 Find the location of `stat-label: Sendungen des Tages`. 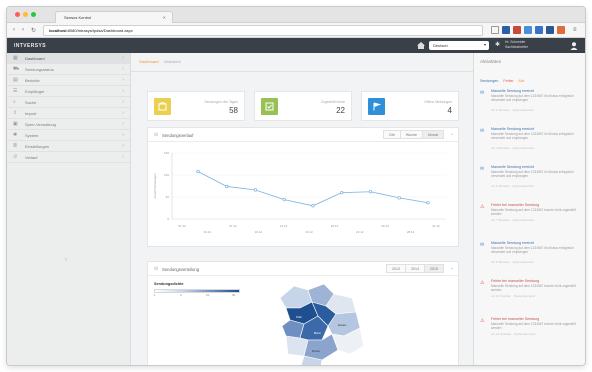

stat-label: Sendungen des Tages is located at coordinates (221, 102).